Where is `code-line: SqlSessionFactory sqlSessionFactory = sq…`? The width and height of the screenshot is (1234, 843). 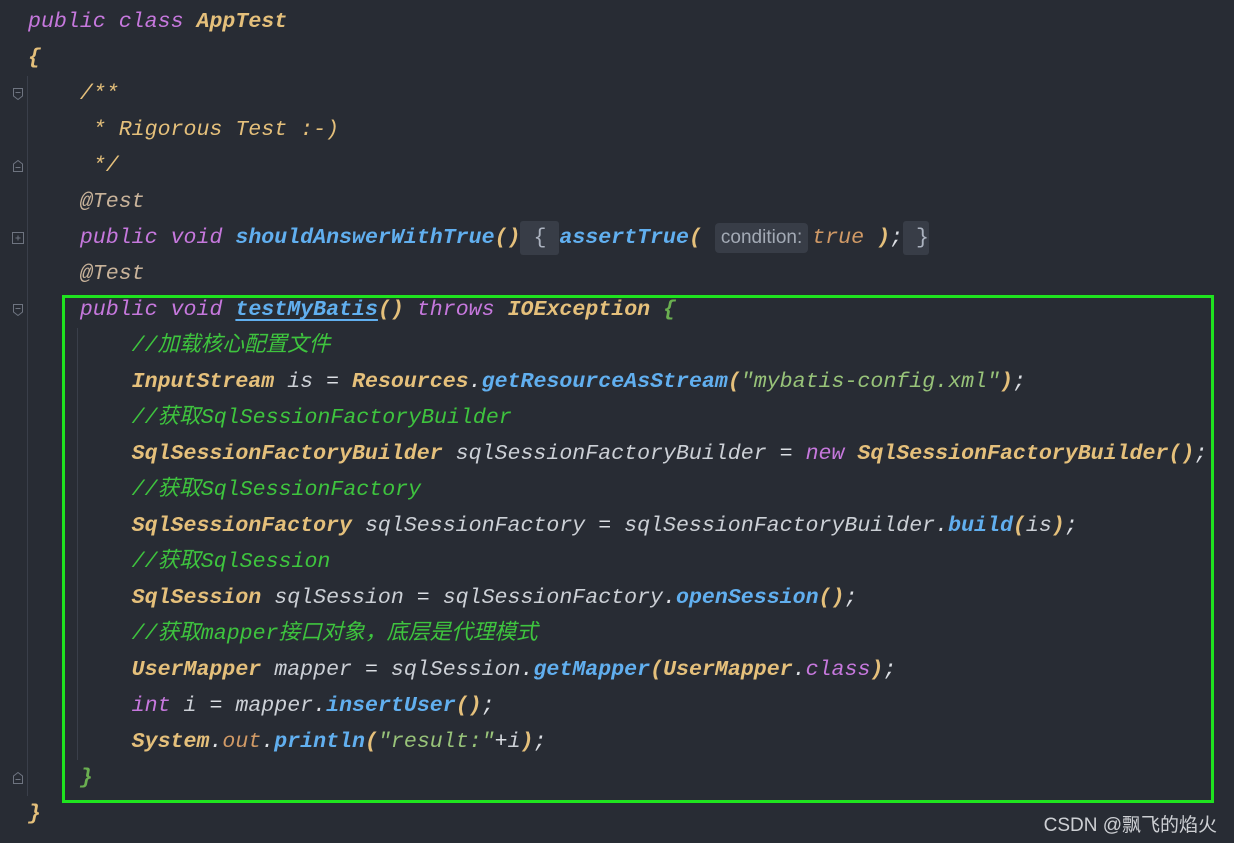
code-line: SqlSessionFactory sqlSessionFactory = sq… is located at coordinates (617, 526).